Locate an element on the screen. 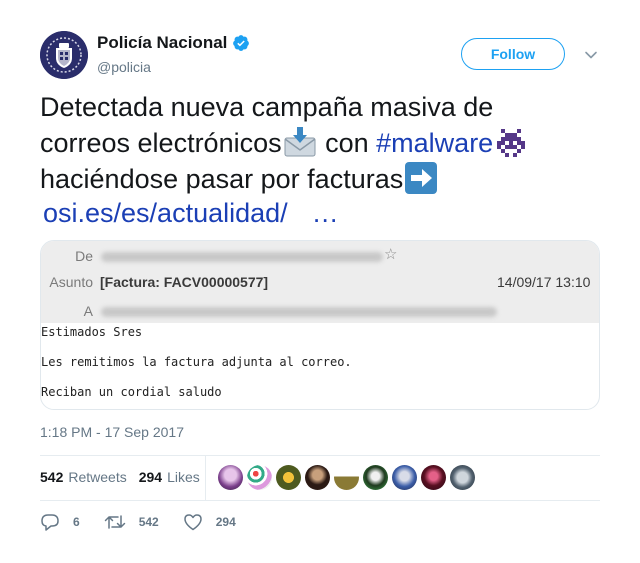 The height and width of the screenshot is (563, 640). tweet-actions: 6 542 294 is located at coordinates (150, 522).